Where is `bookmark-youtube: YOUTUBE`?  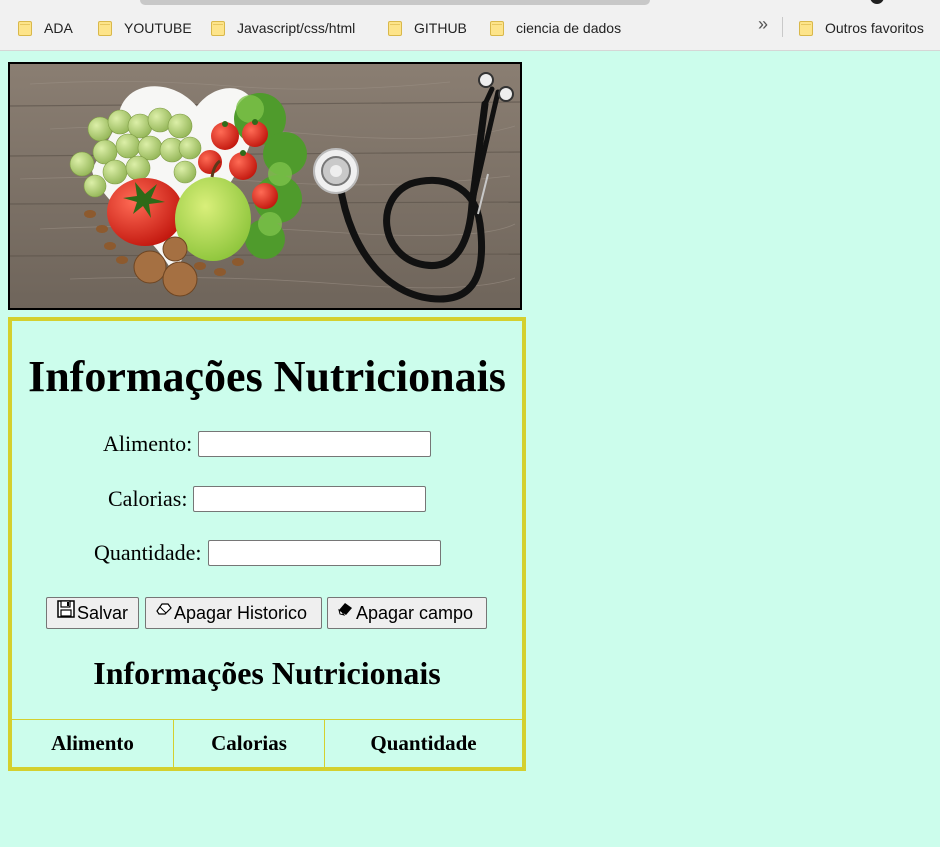 bookmark-youtube: YOUTUBE is located at coordinates (145, 28).